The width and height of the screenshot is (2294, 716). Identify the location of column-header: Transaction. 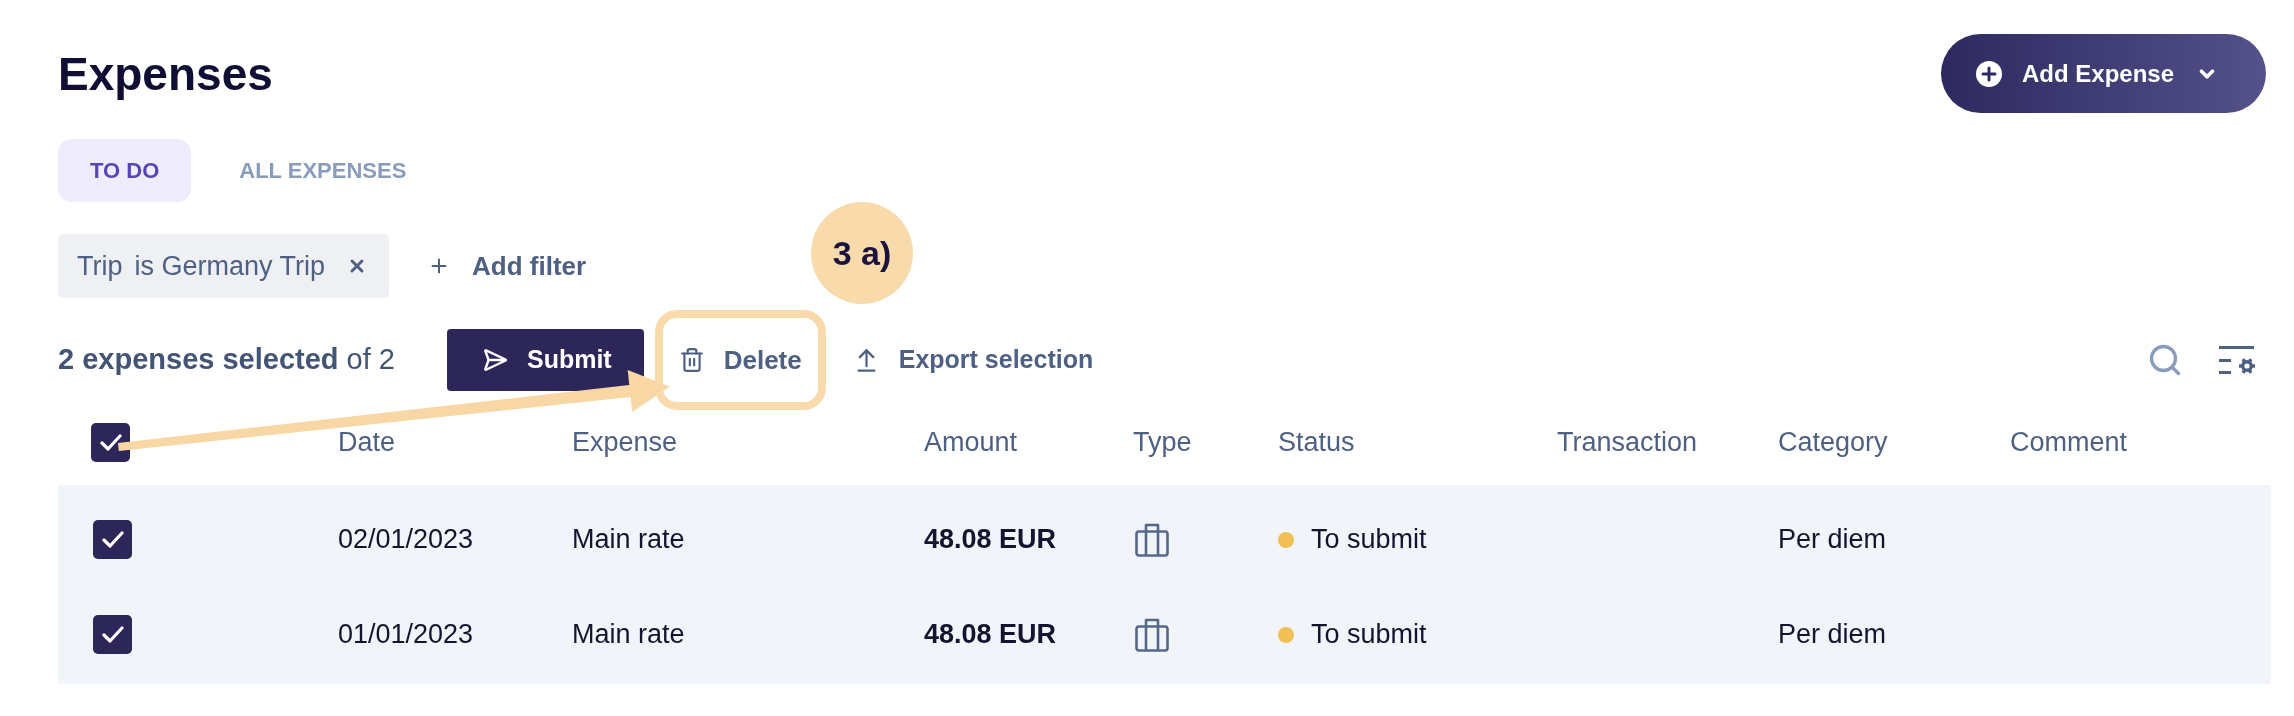
(1627, 441).